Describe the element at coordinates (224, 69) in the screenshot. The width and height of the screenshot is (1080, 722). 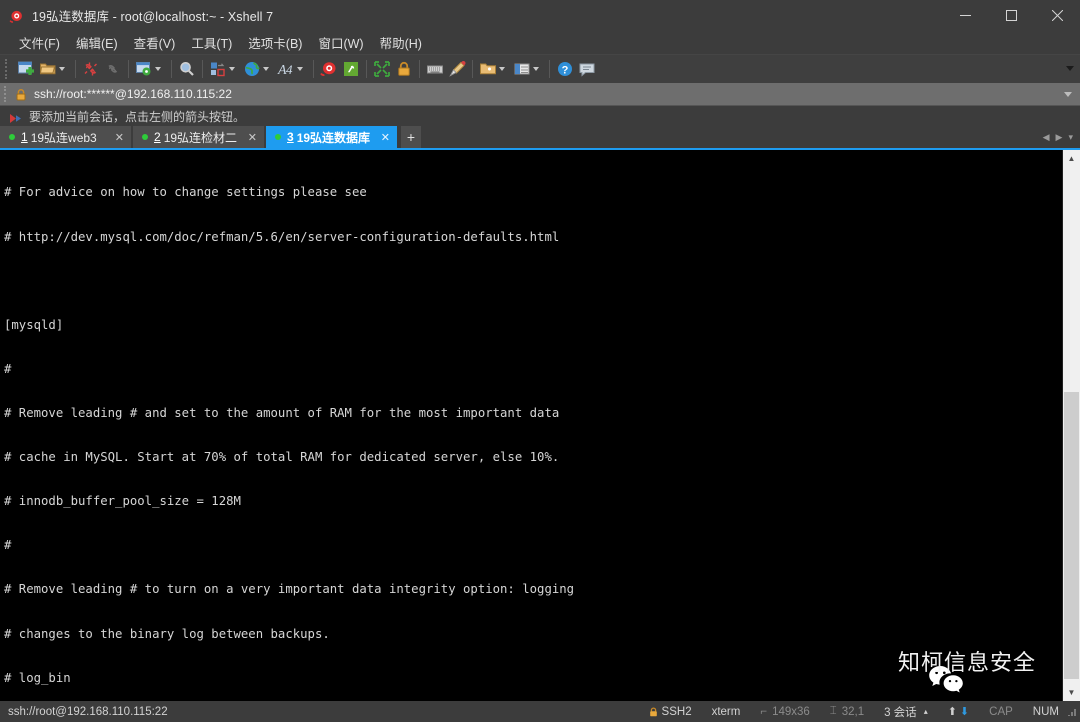
I see `transfer-file-button` at that location.